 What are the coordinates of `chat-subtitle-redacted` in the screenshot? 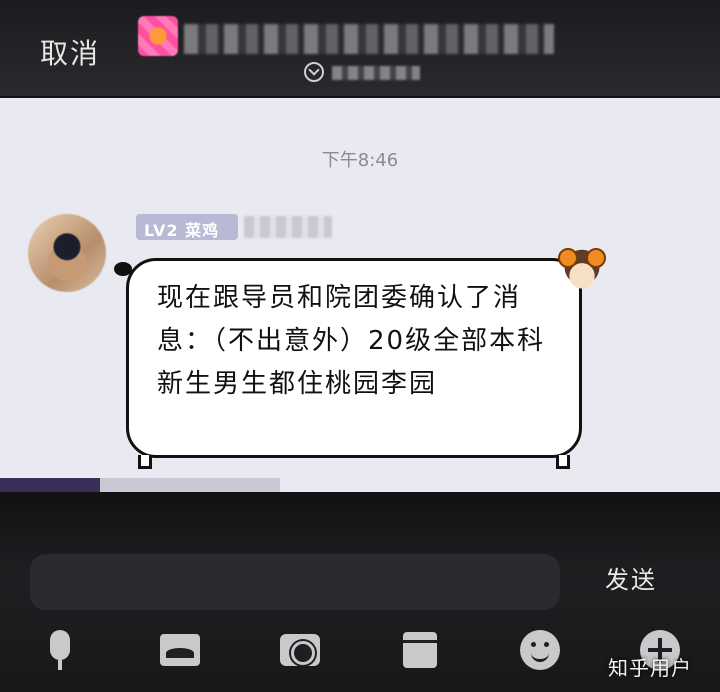 It's located at (376, 73).